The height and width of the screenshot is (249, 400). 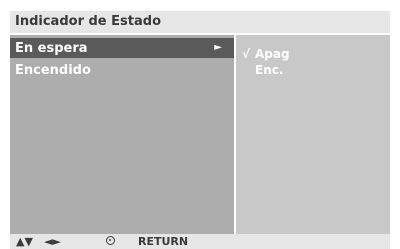 What do you see at coordinates (272, 54) in the screenshot?
I see `option-label: Apag` at bounding box center [272, 54].